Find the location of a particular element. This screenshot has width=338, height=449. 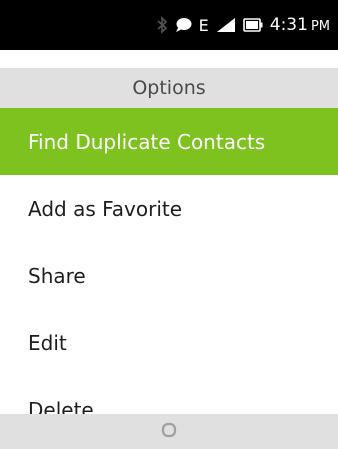

clock-ampm: PM is located at coordinates (320, 26).